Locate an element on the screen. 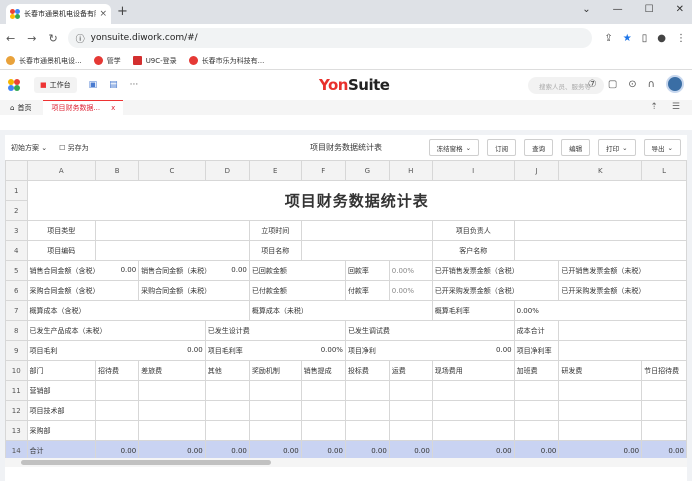  edit-button: 编辑 is located at coordinates (576, 147).